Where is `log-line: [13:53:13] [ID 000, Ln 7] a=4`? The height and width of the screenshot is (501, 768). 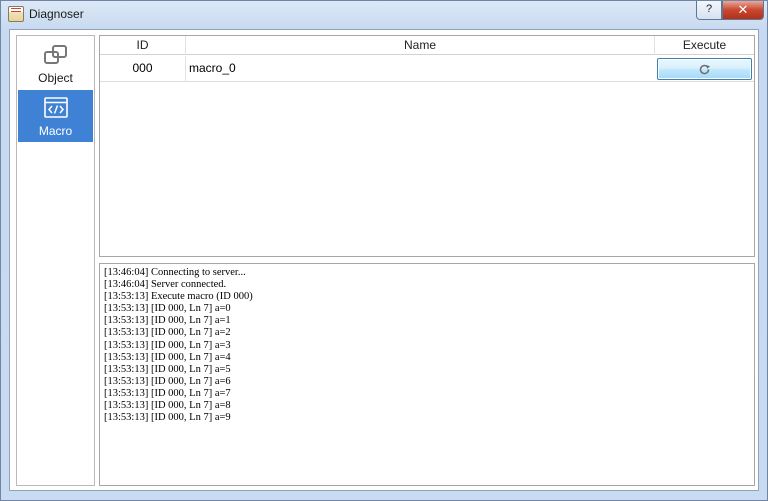 log-line: [13:53:13] [ID 000, Ln 7] a=4 is located at coordinates (167, 357).